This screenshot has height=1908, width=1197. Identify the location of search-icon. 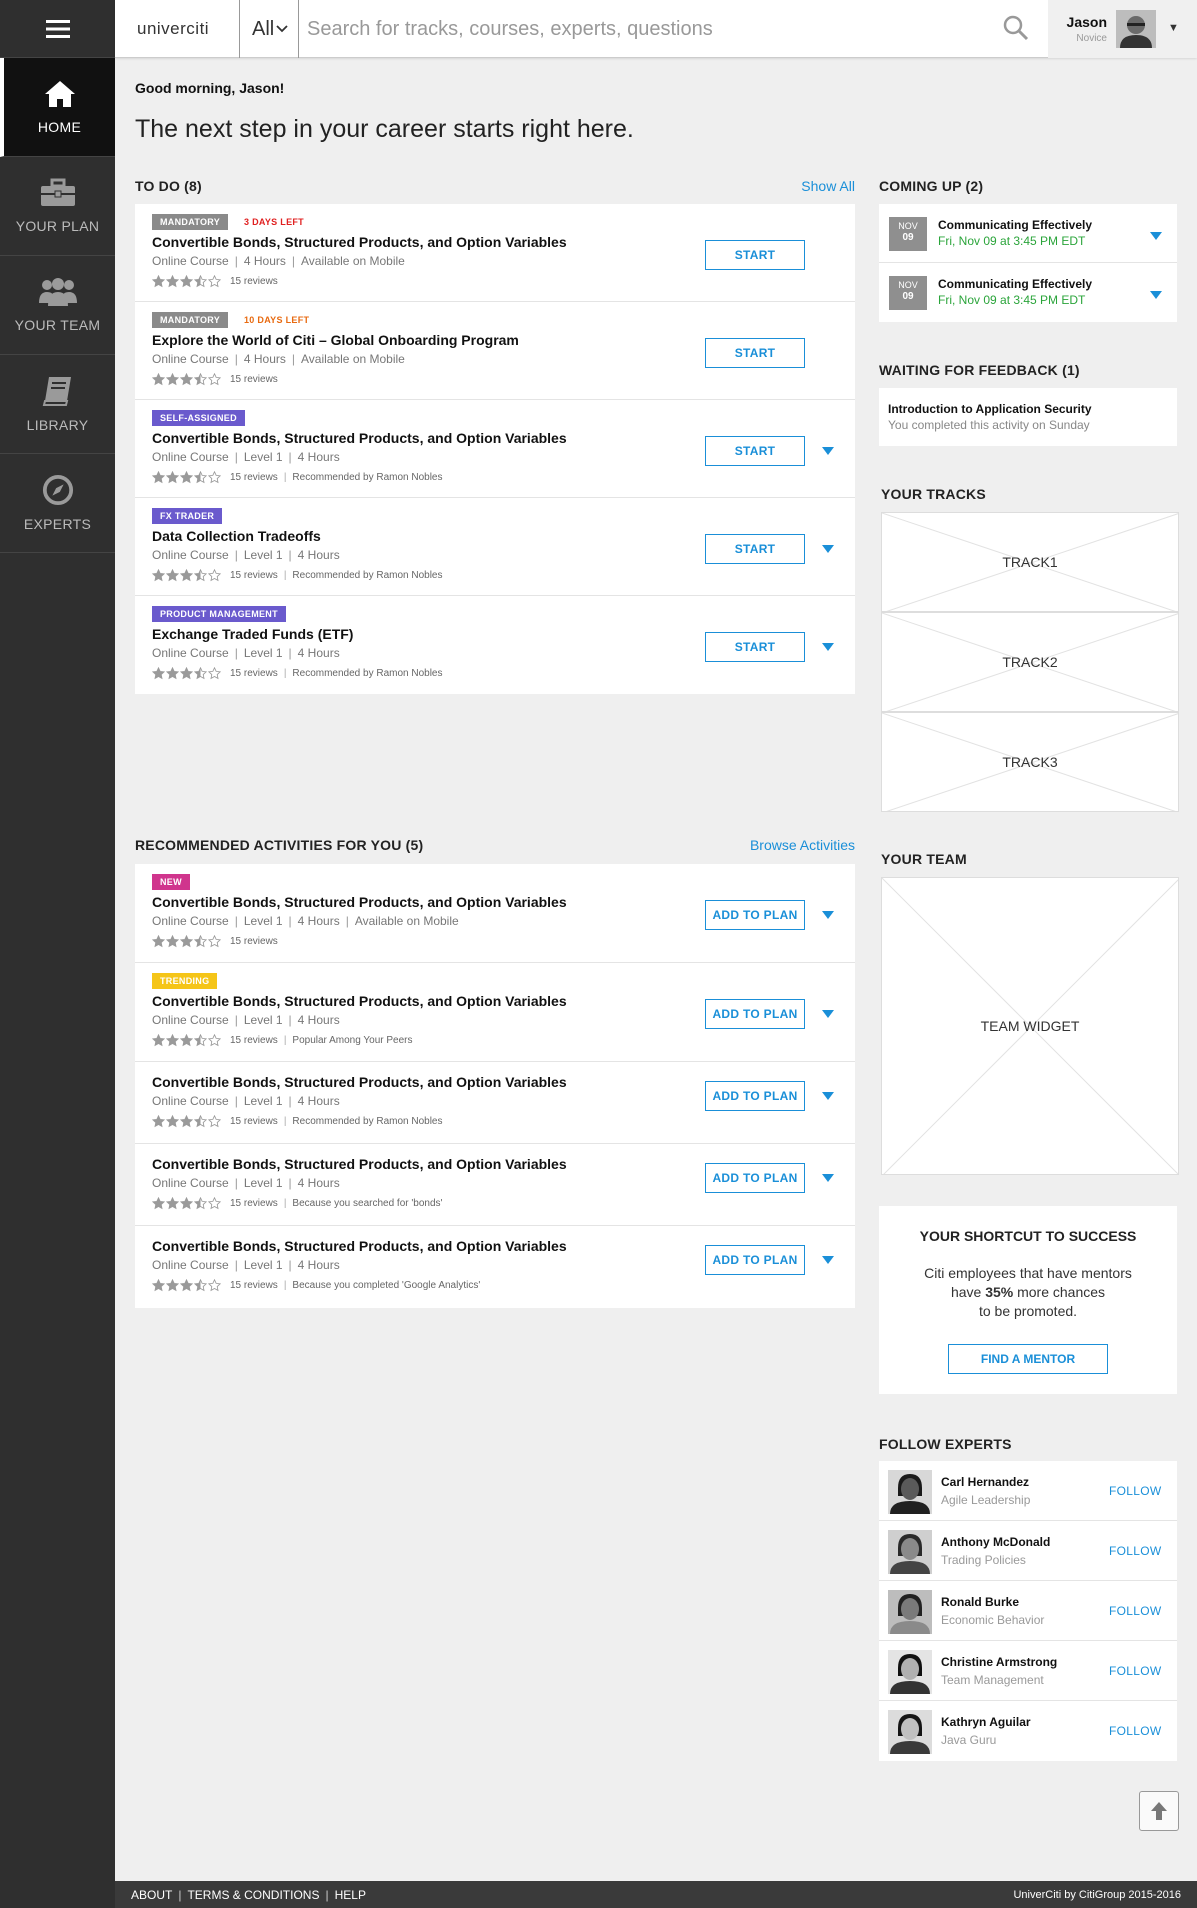
(1016, 28).